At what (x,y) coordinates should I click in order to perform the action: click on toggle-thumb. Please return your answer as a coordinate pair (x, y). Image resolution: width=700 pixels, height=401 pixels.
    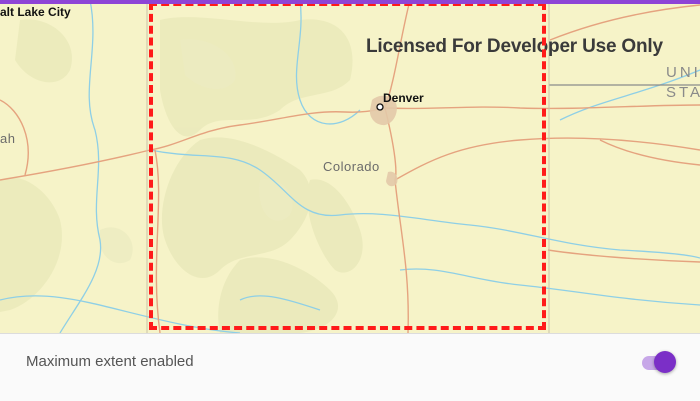
    Looking at the image, I should click on (665, 362).